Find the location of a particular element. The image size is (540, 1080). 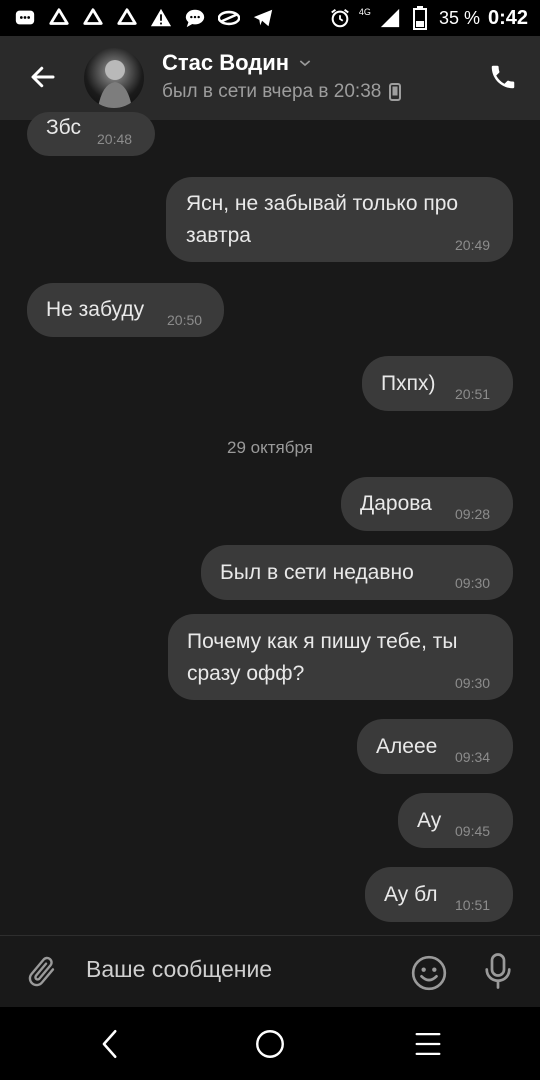

phone-icon is located at coordinates (503, 77).